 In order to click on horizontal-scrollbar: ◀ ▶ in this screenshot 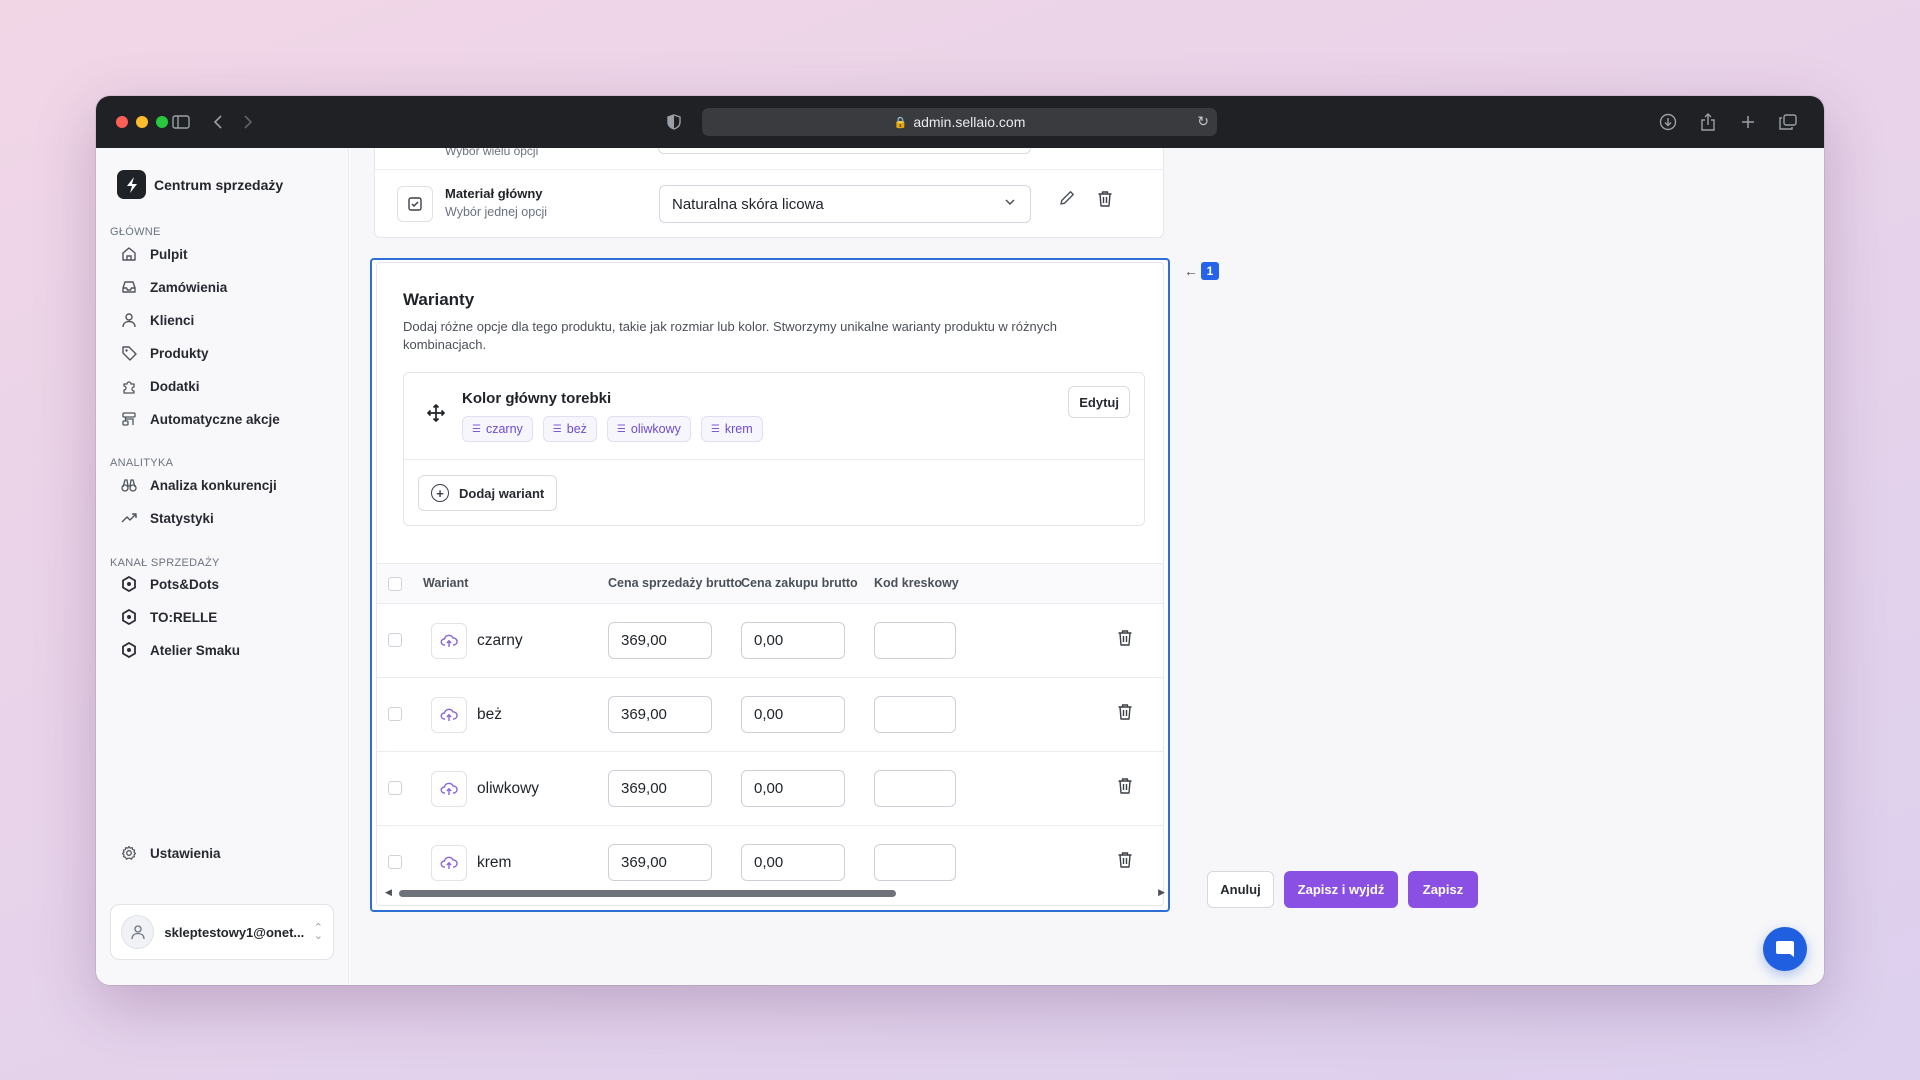, I will do `click(775, 893)`.